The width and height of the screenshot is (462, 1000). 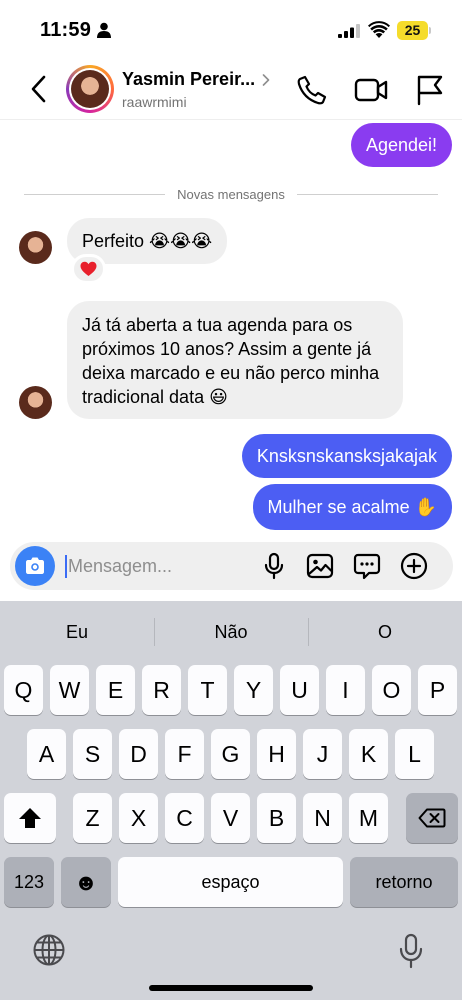 What do you see at coordinates (138, 818) in the screenshot?
I see `key: X` at bounding box center [138, 818].